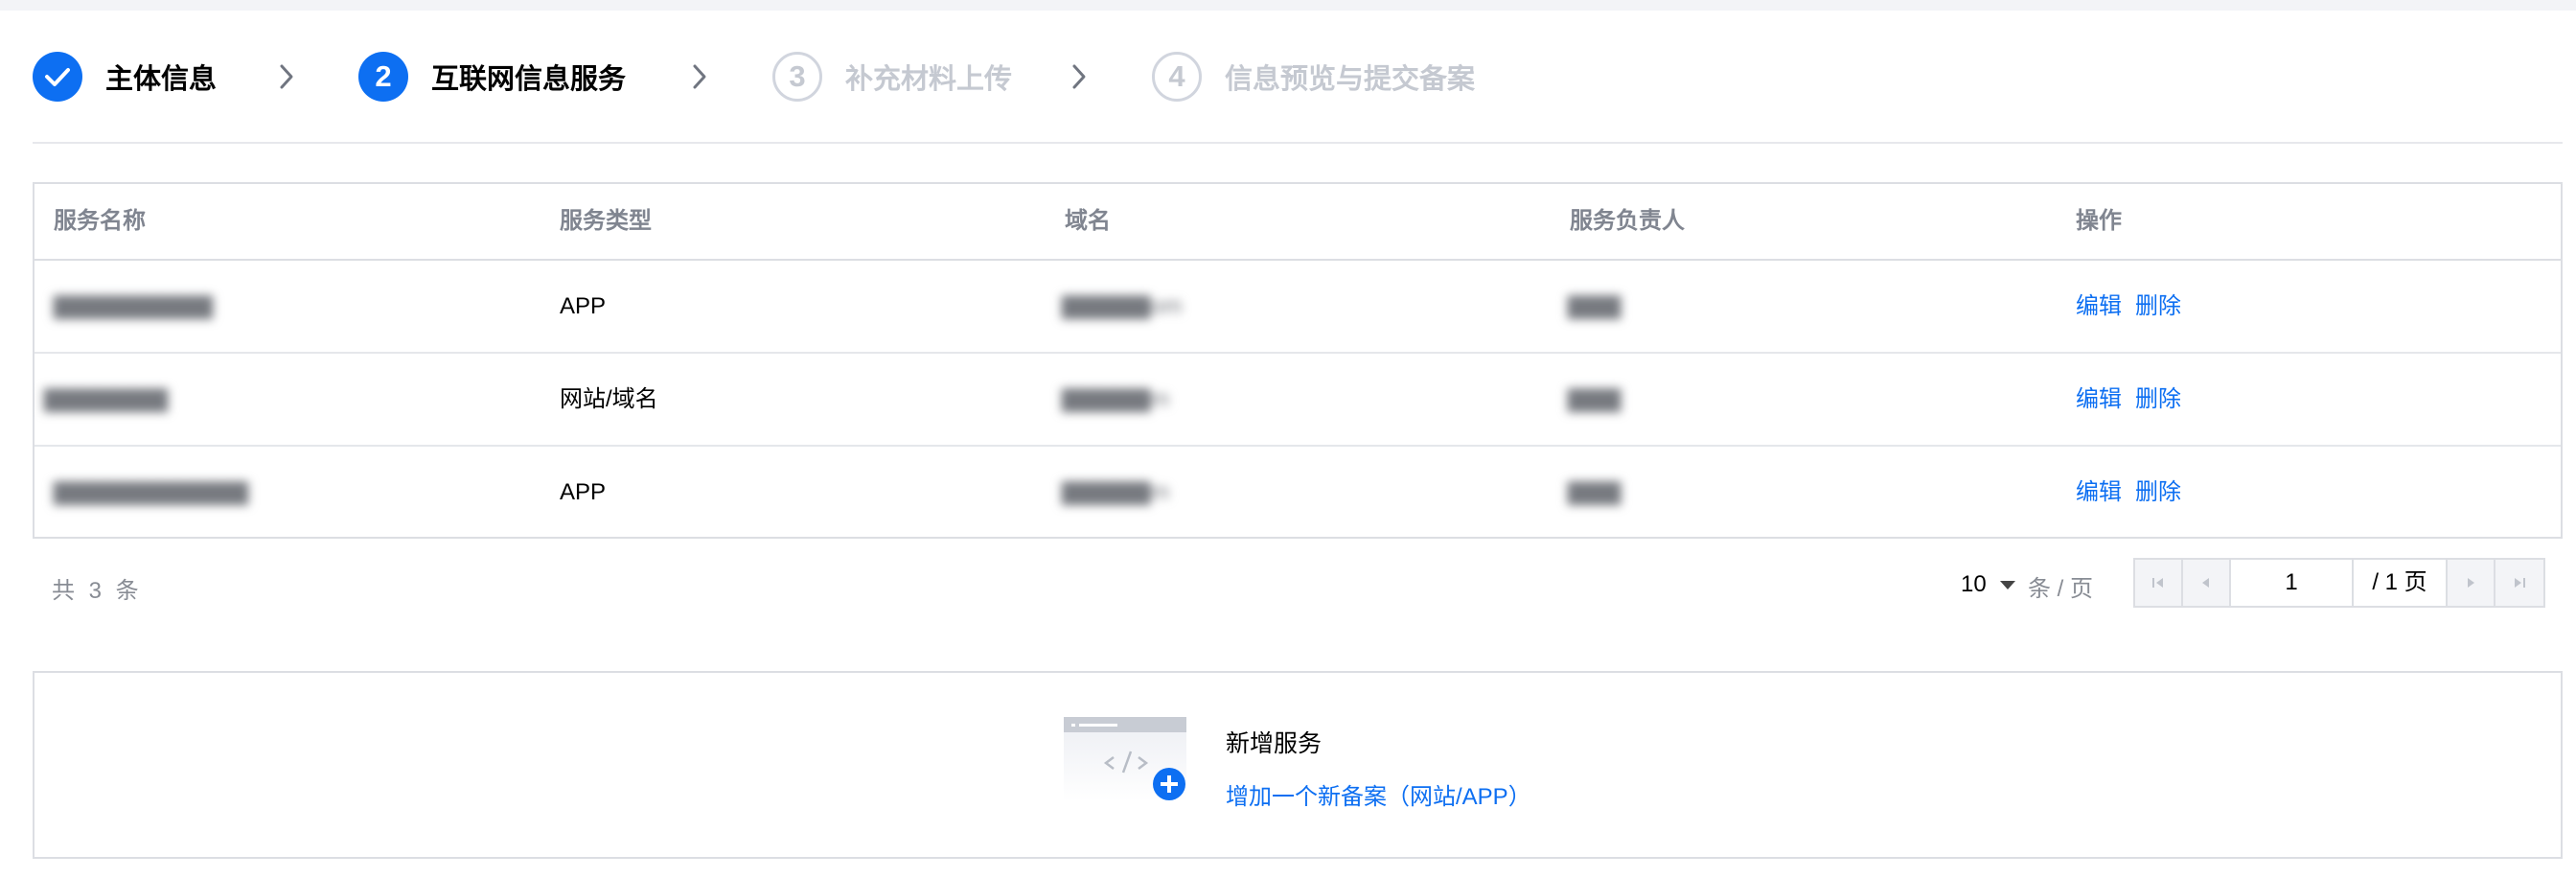 Image resolution: width=2576 pixels, height=878 pixels. I want to click on column-header-type: 服务类型, so click(606, 221).